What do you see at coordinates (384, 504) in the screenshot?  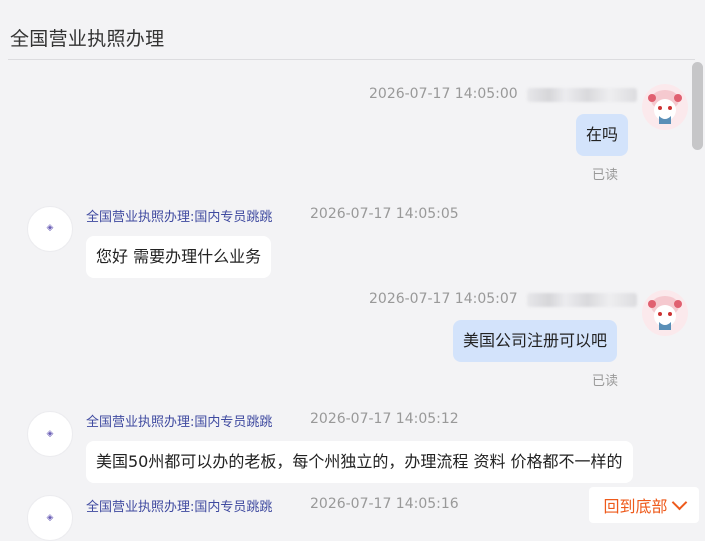 I see `message-time: 2026-07-17 14:05:16` at bounding box center [384, 504].